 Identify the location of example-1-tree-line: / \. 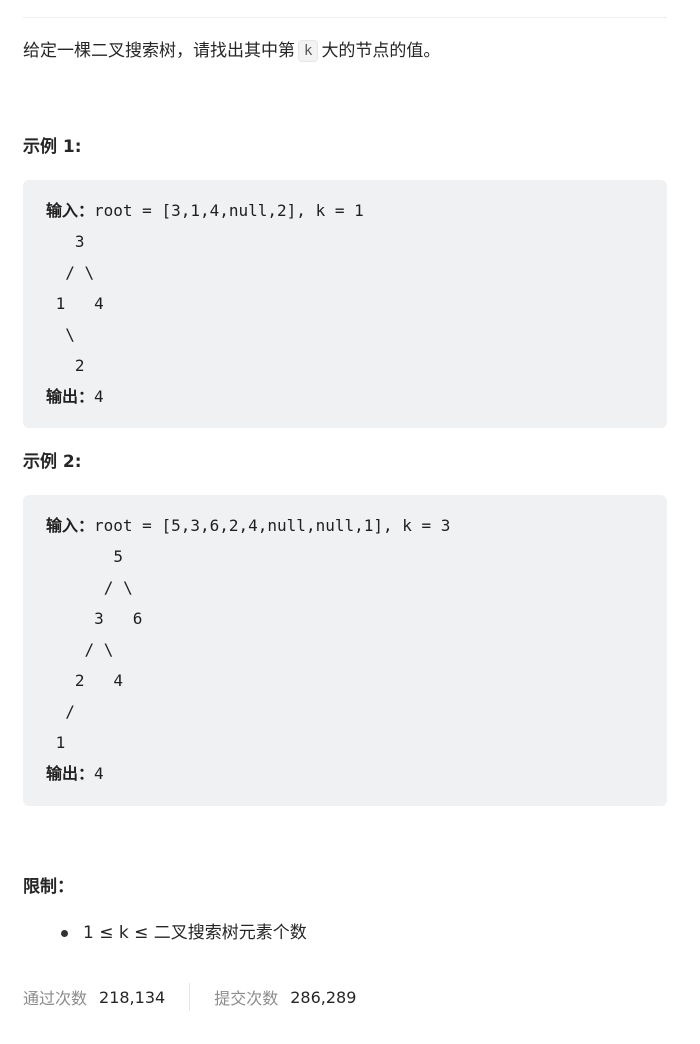
(70, 272).